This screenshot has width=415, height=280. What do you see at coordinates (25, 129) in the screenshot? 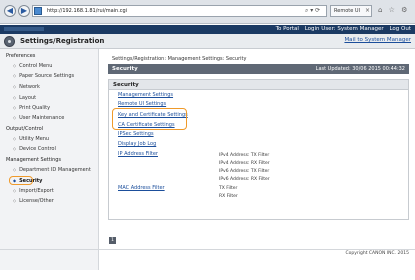
I see `sidebar-category-output-control: Output/Control` at bounding box center [25, 129].